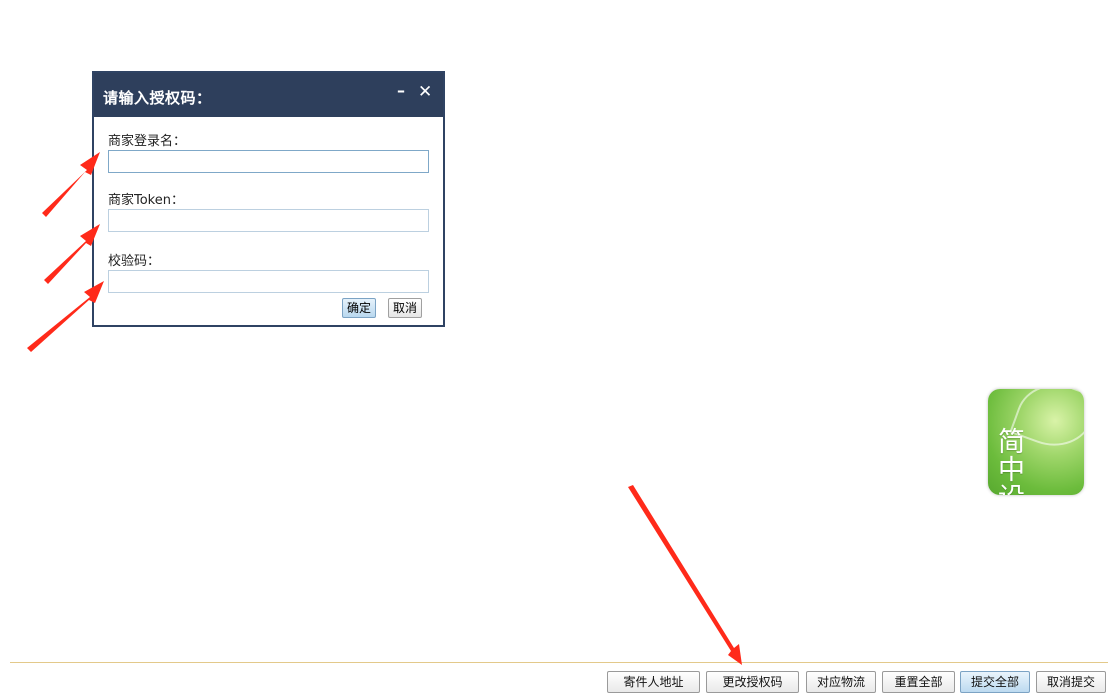  What do you see at coordinates (268, 281) in the screenshot?
I see `verification-code-input` at bounding box center [268, 281].